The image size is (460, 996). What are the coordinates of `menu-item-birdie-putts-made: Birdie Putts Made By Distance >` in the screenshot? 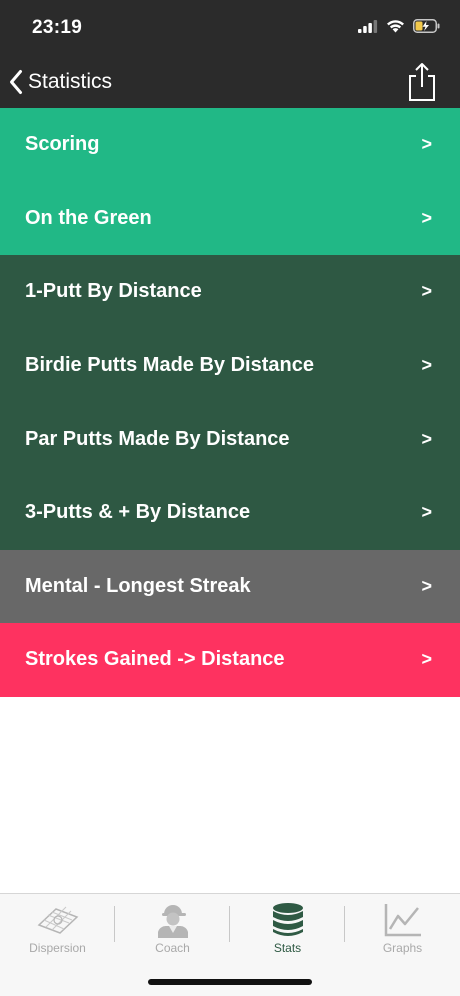 It's located at (230, 365).